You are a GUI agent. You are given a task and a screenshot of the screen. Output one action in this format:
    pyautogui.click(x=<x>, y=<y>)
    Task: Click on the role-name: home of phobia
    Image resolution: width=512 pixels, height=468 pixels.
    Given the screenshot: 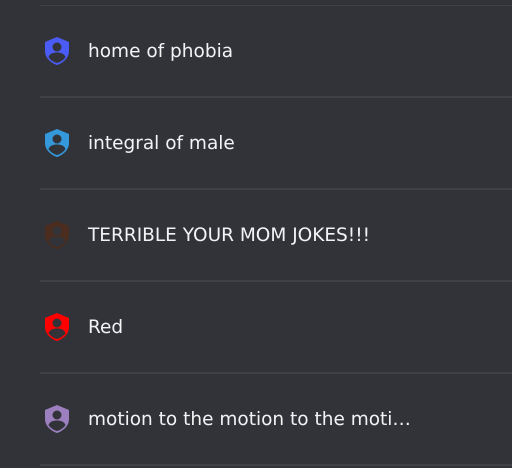 What is the action you would take?
    pyautogui.click(x=161, y=51)
    